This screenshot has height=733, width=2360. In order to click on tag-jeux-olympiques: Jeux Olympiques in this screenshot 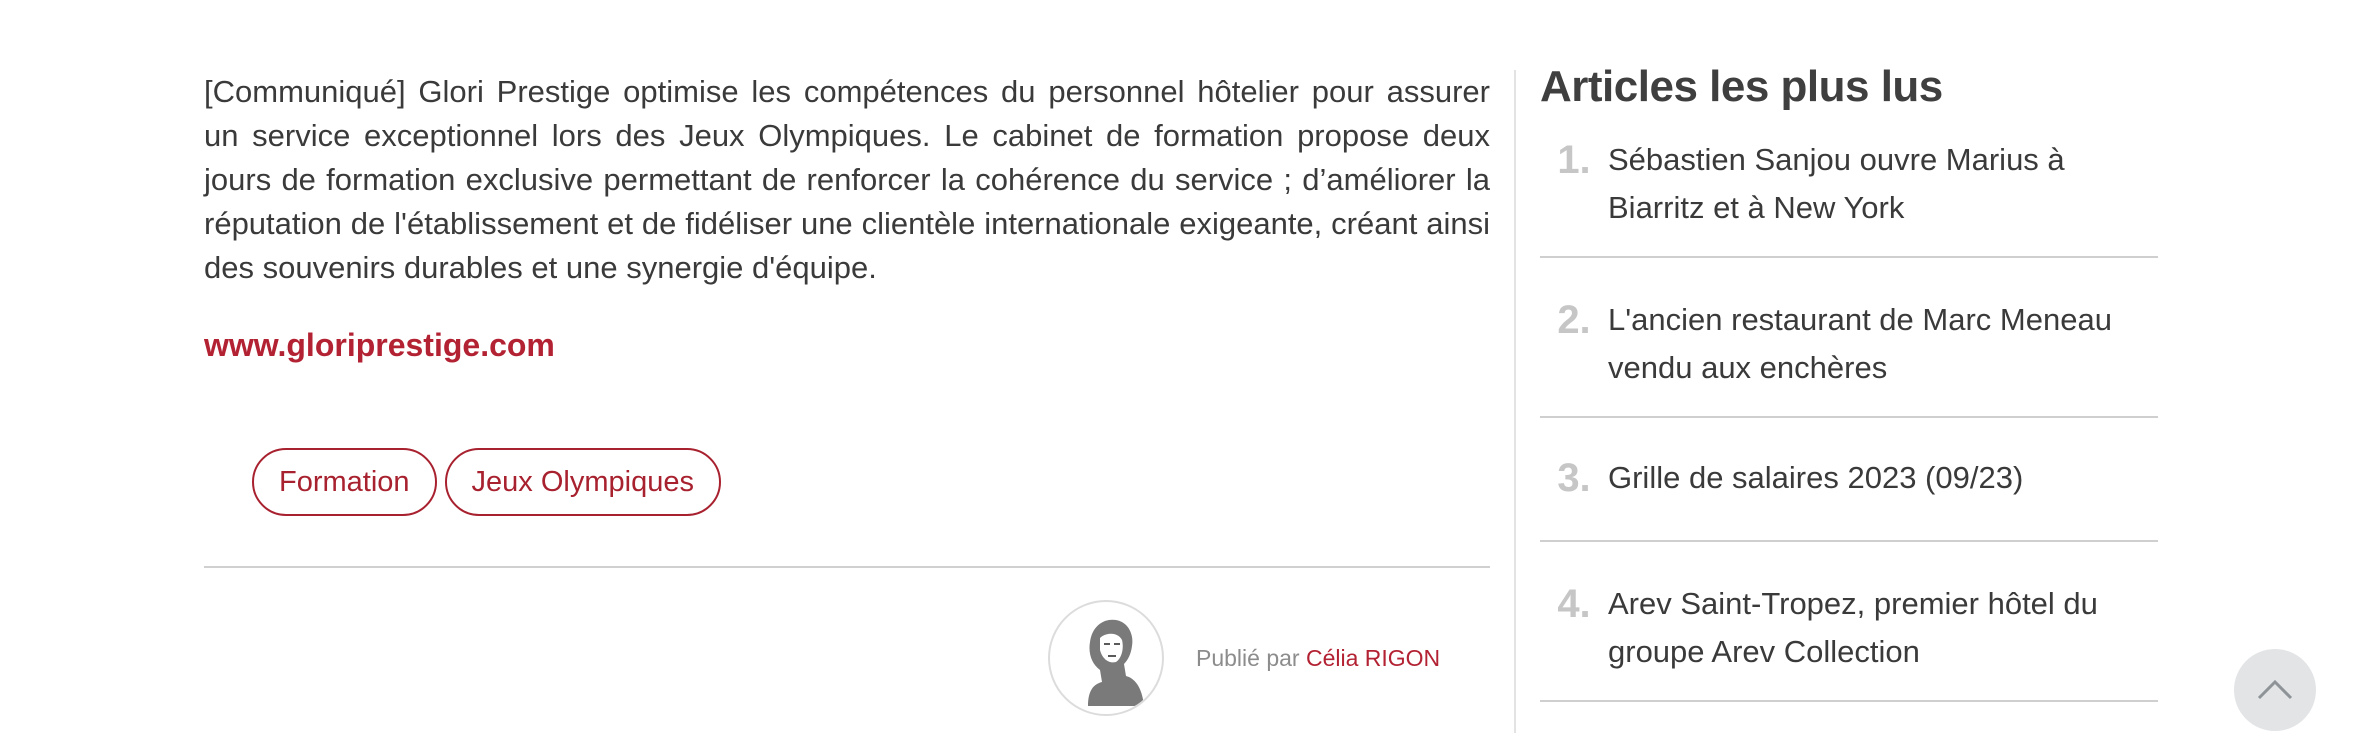, I will do `click(582, 482)`.